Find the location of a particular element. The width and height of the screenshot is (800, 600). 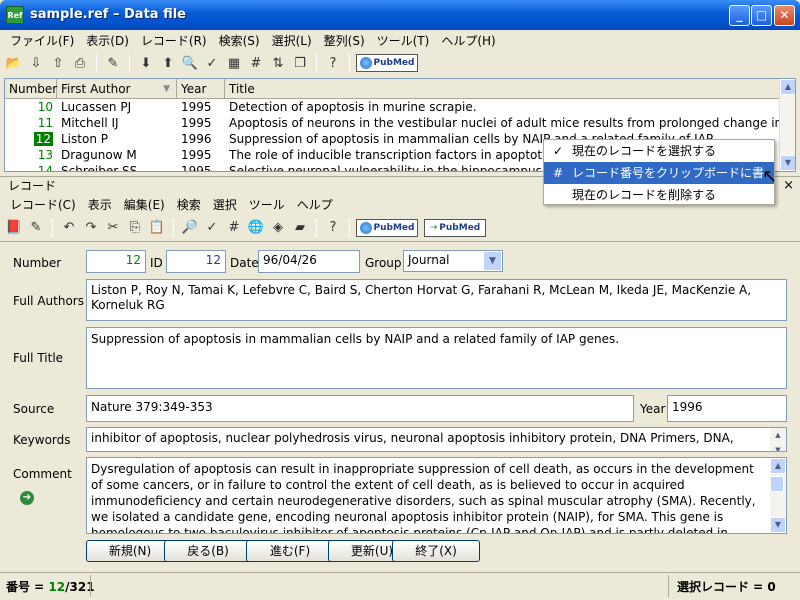

context-menu-item-delete: 現在のレコードを削除する is located at coordinates (659, 195).